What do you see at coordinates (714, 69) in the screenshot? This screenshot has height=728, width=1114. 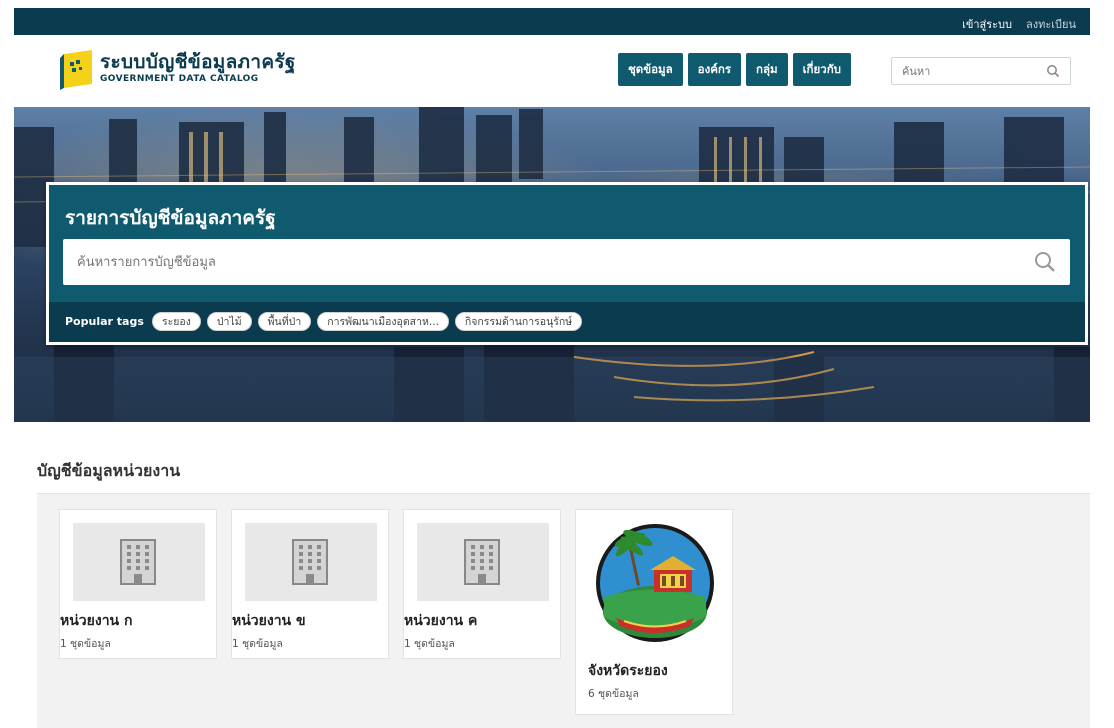 I see `nav-organizations: องค์กร` at bounding box center [714, 69].